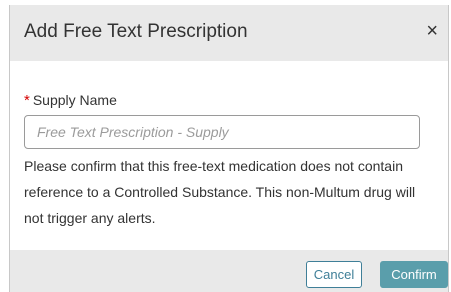 The width and height of the screenshot is (451, 292). I want to click on cancel-button: Cancel, so click(334, 274).